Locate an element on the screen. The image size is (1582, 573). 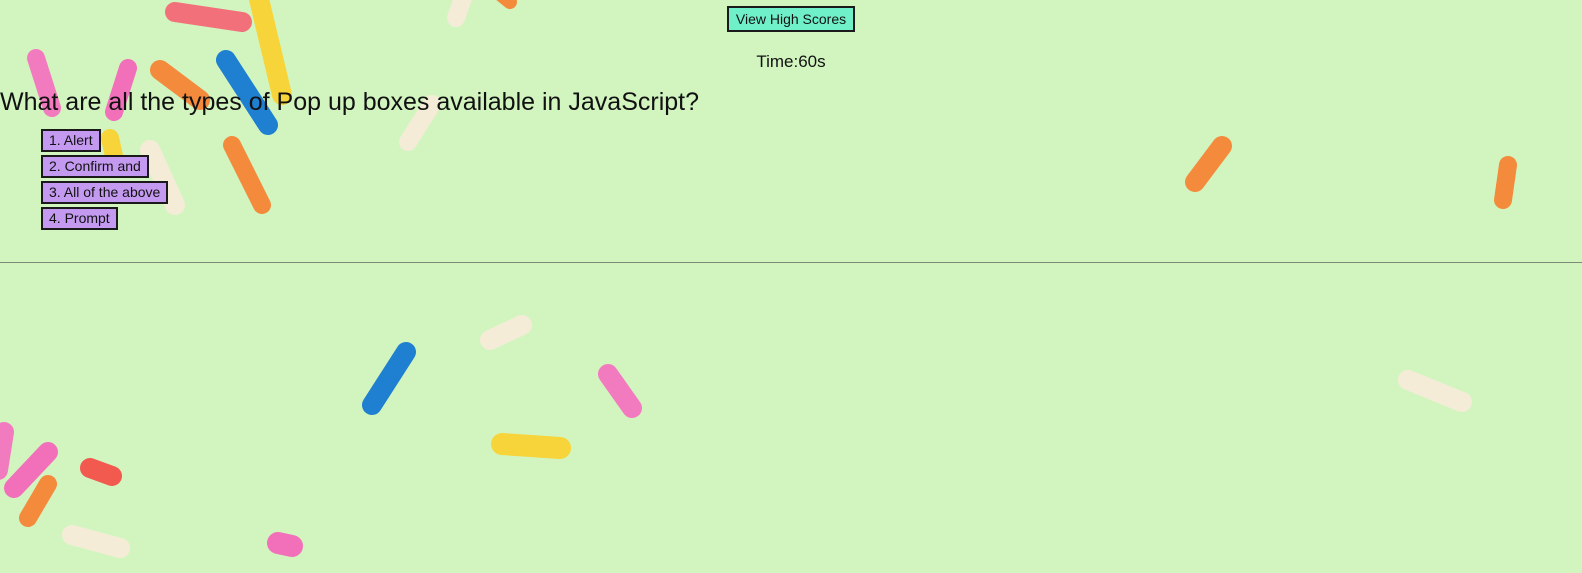
answer-button-2: 2. Confirm and is located at coordinates (95, 166).